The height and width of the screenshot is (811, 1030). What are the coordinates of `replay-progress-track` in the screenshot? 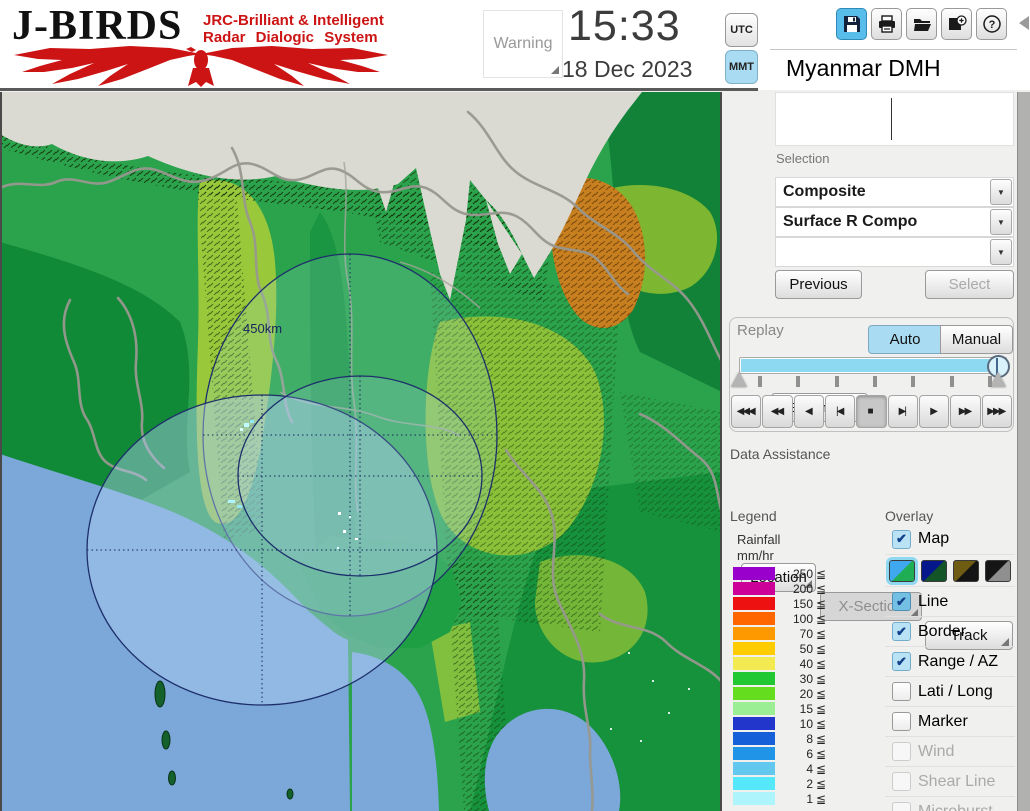 It's located at (873, 365).